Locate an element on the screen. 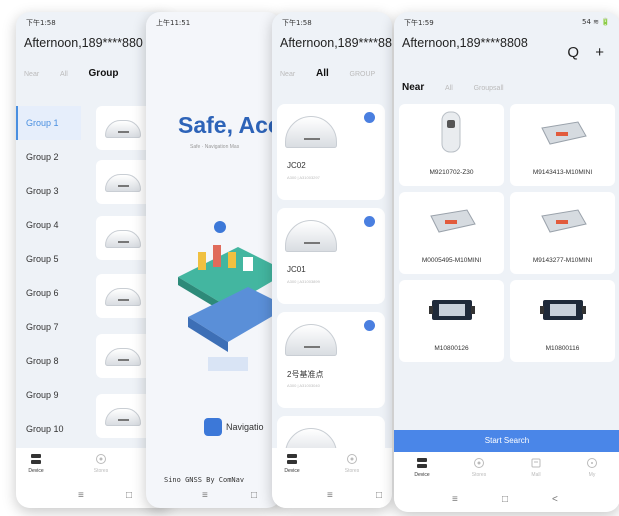 This screenshot has height=516, width=619. device-tile: M0005495-M10MINI is located at coordinates (451, 233).